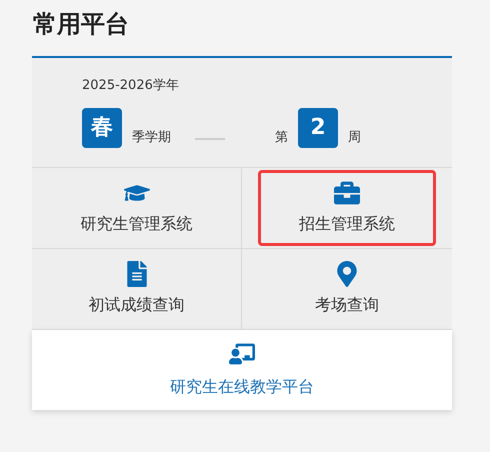  What do you see at coordinates (81, 24) in the screenshot?
I see `section-title: 常用平台` at bounding box center [81, 24].